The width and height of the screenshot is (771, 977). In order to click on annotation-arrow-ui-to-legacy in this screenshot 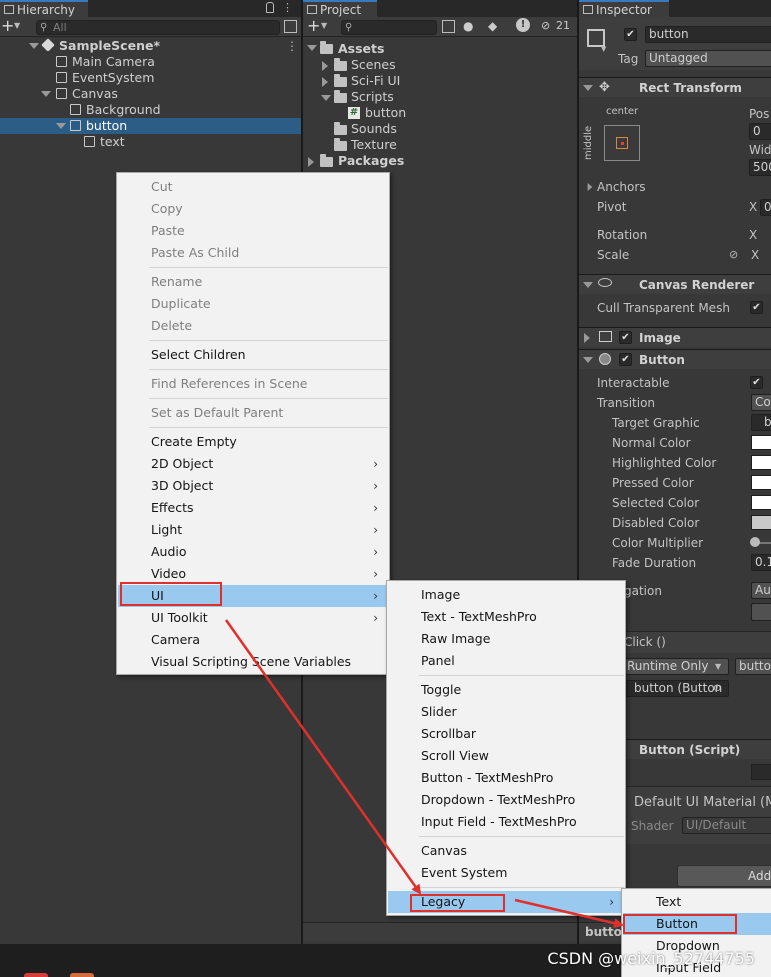, I will do `click(323, 757)`.